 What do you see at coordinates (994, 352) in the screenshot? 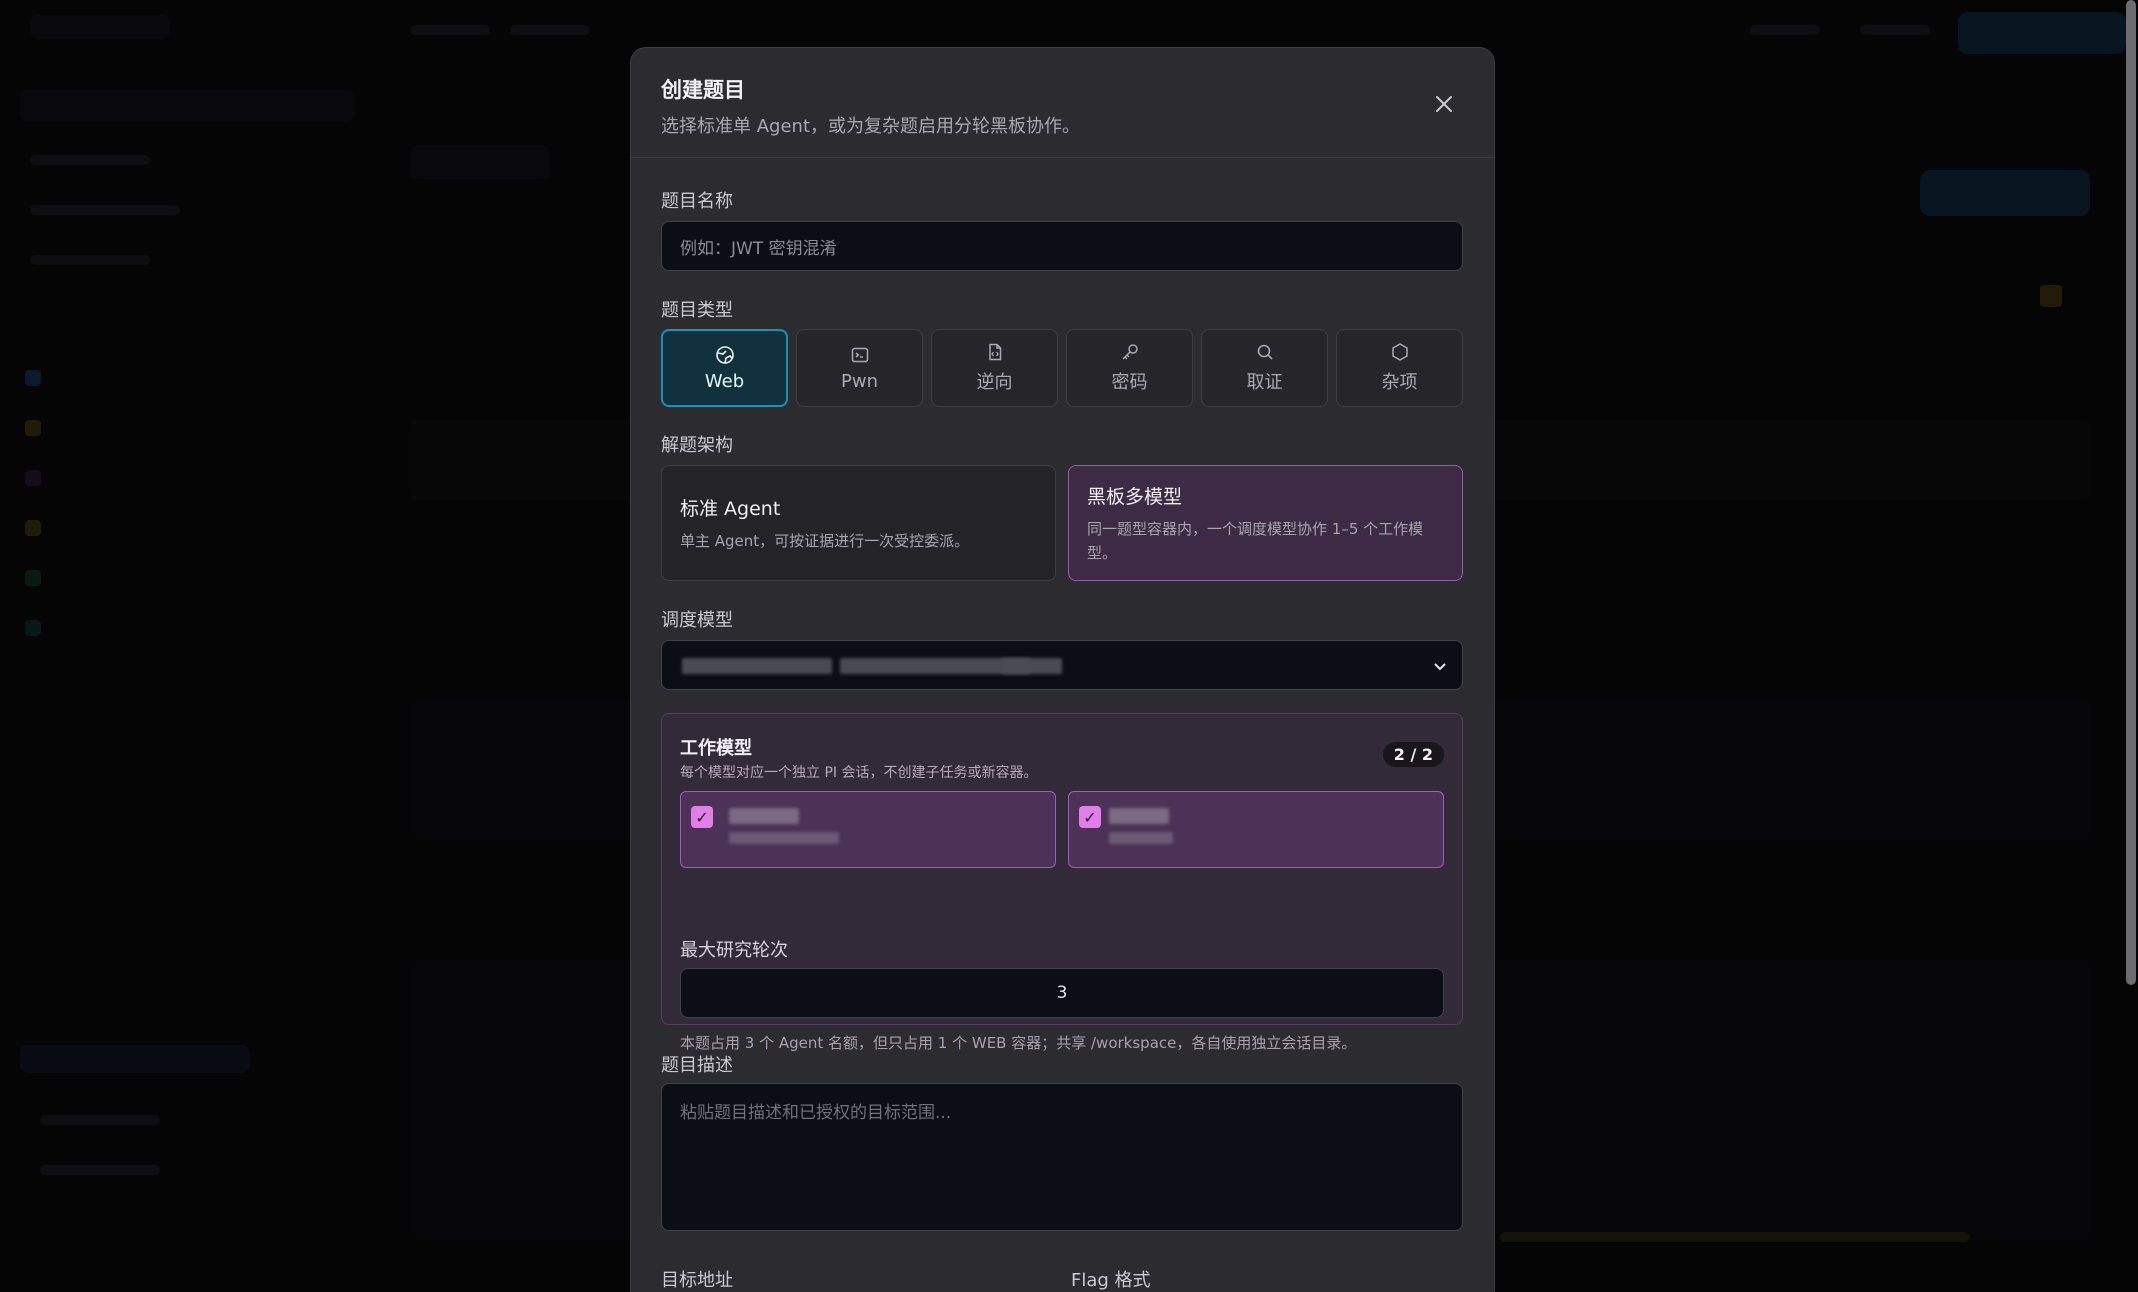
I see `file-code-icon` at bounding box center [994, 352].